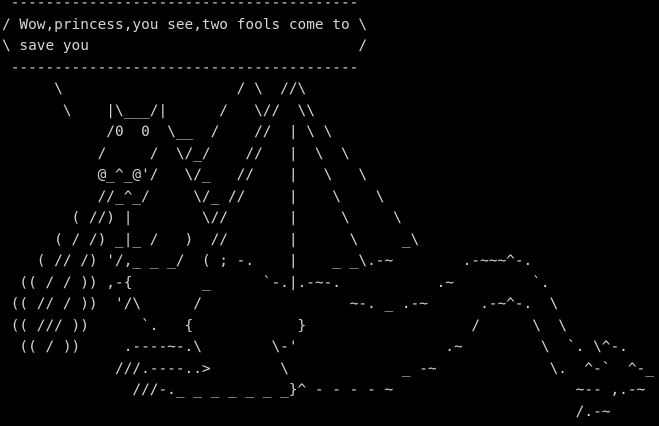  What do you see at coordinates (185, 175) in the screenshot?
I see `ascii-art-line: @_^_@'/ \/_ // | \ \` at bounding box center [185, 175].